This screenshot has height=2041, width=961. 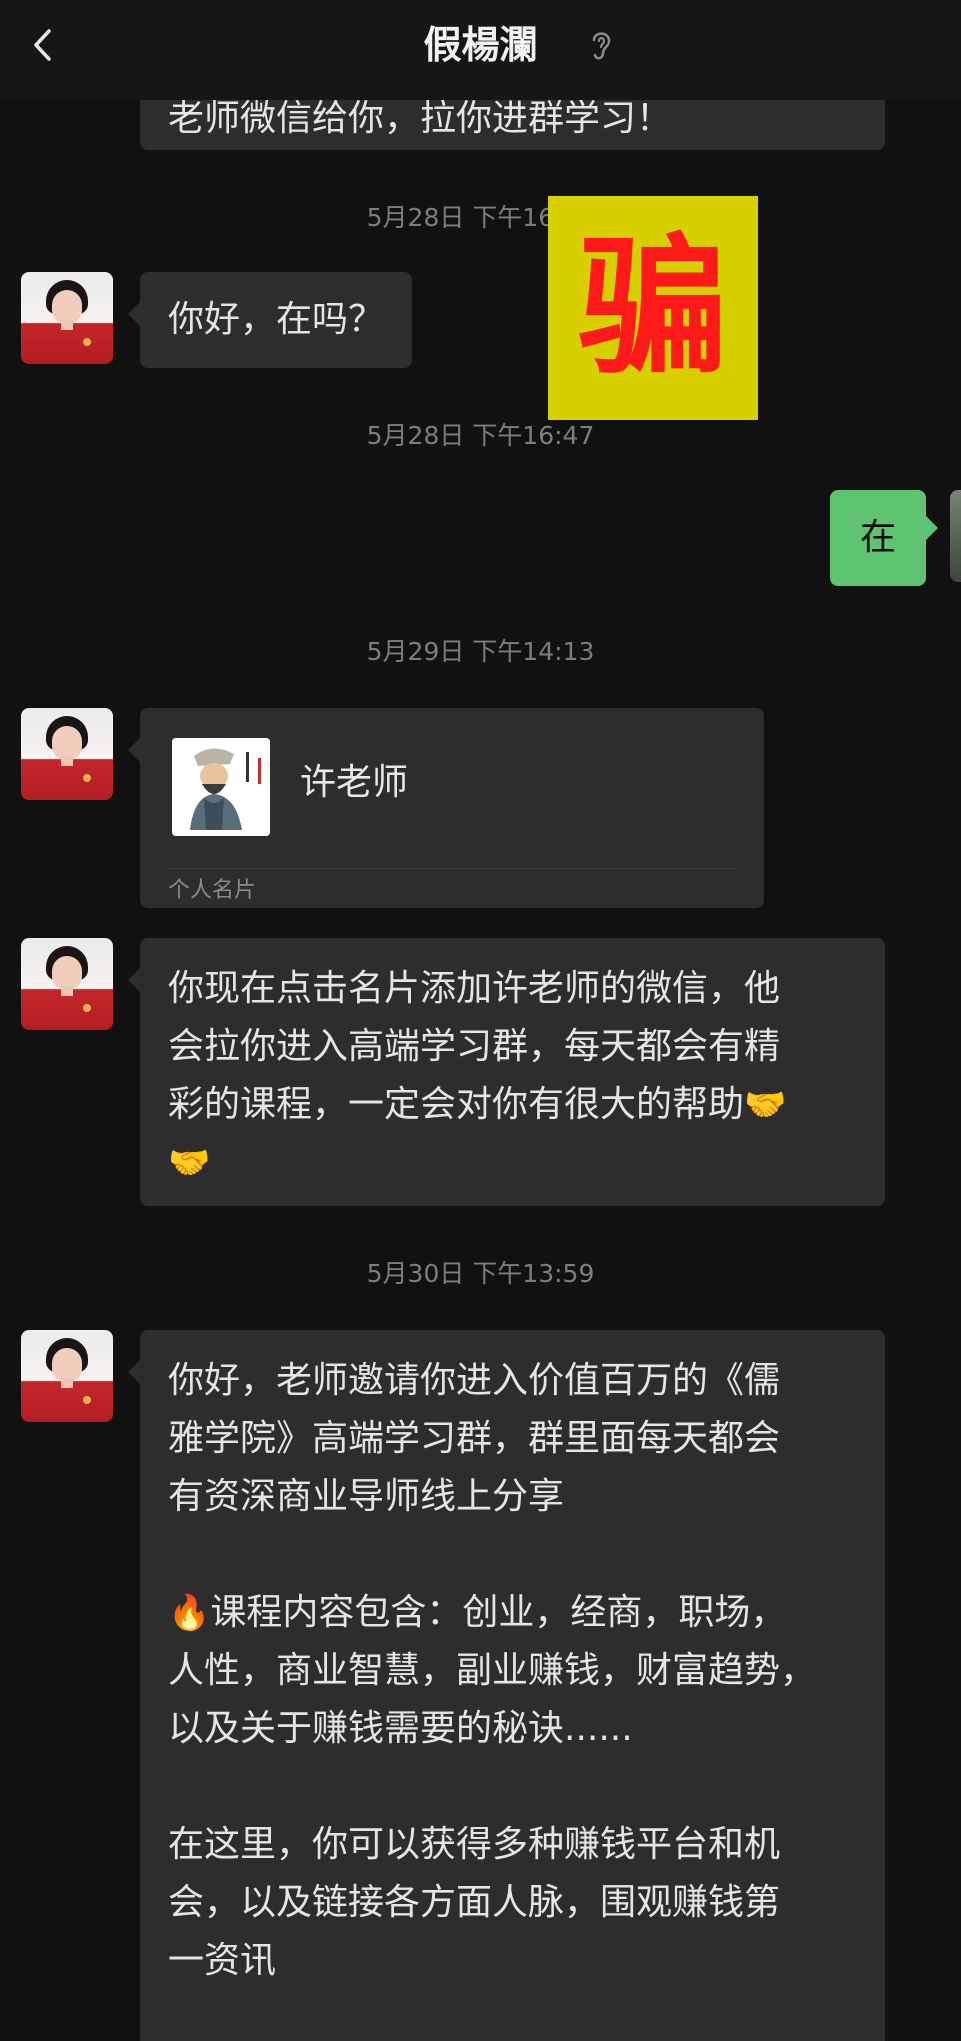 I want to click on ear-icon, so click(x=601, y=46).